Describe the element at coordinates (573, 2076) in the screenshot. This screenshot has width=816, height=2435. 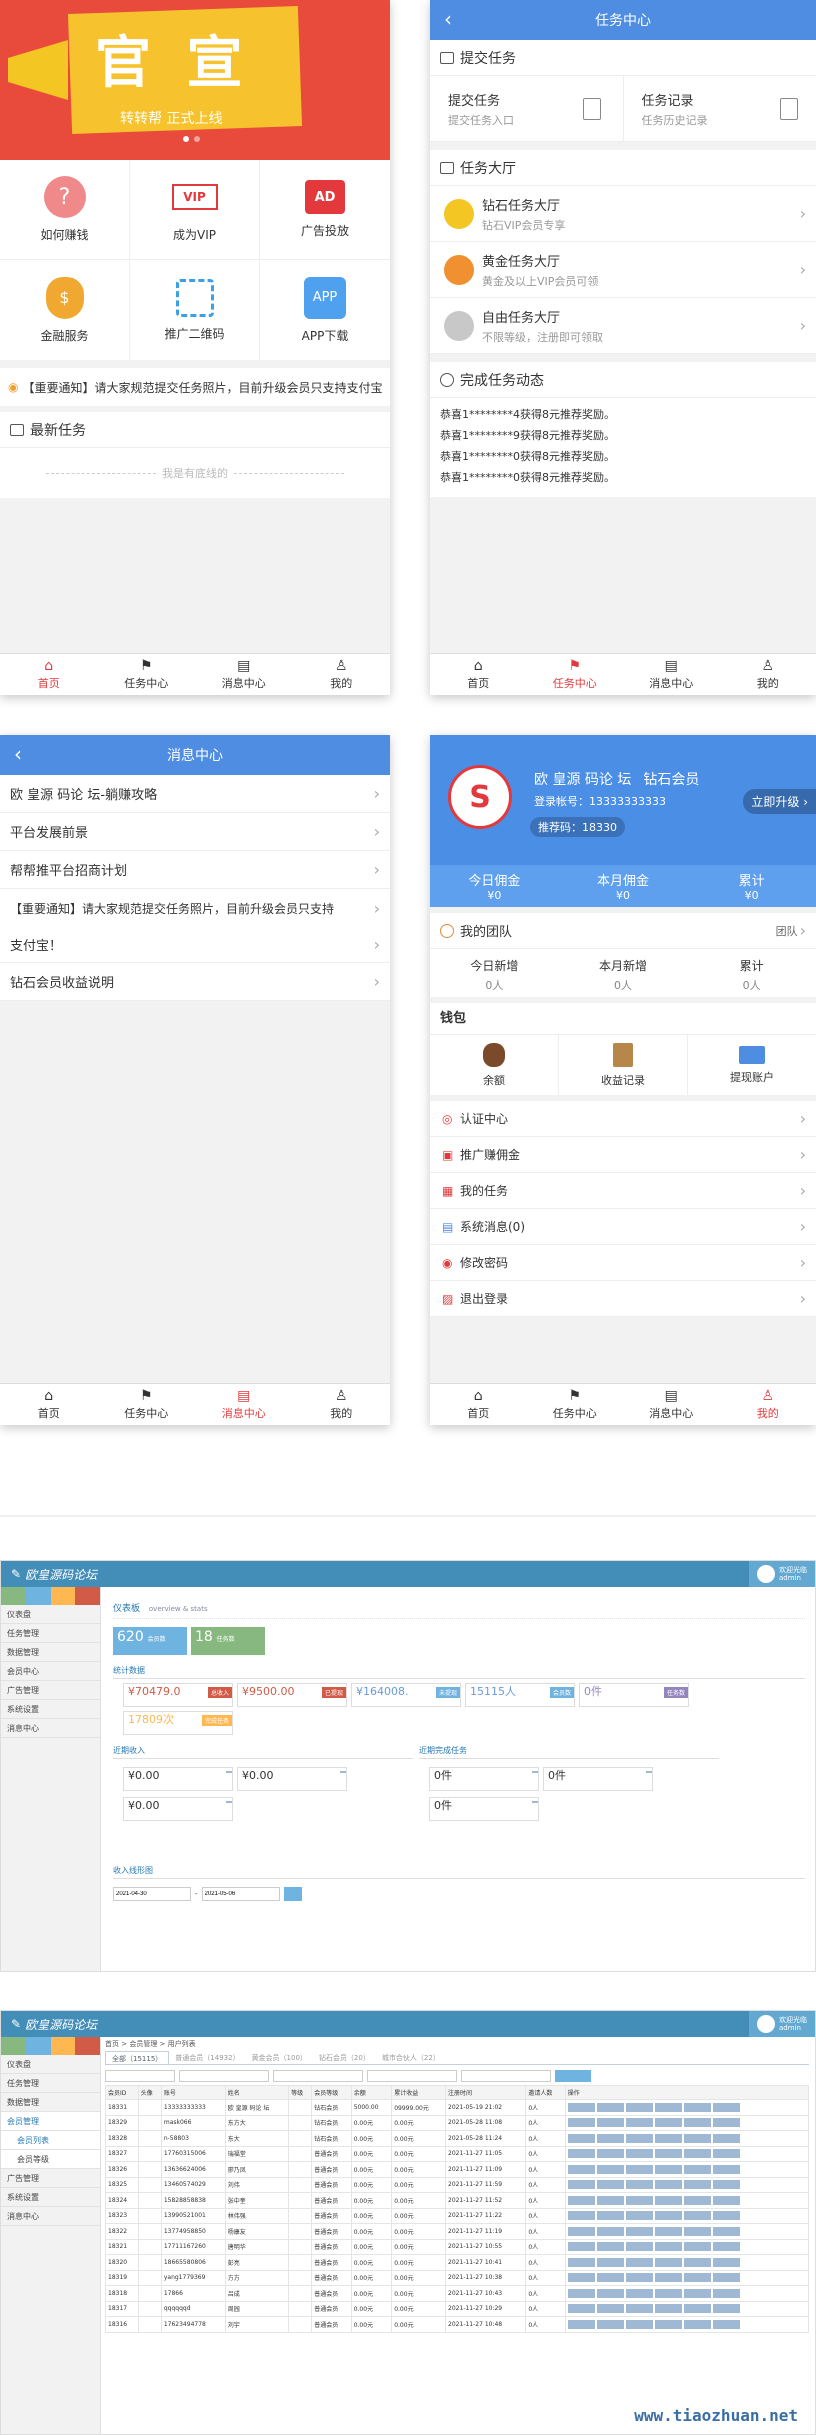
I see `search-button` at that location.